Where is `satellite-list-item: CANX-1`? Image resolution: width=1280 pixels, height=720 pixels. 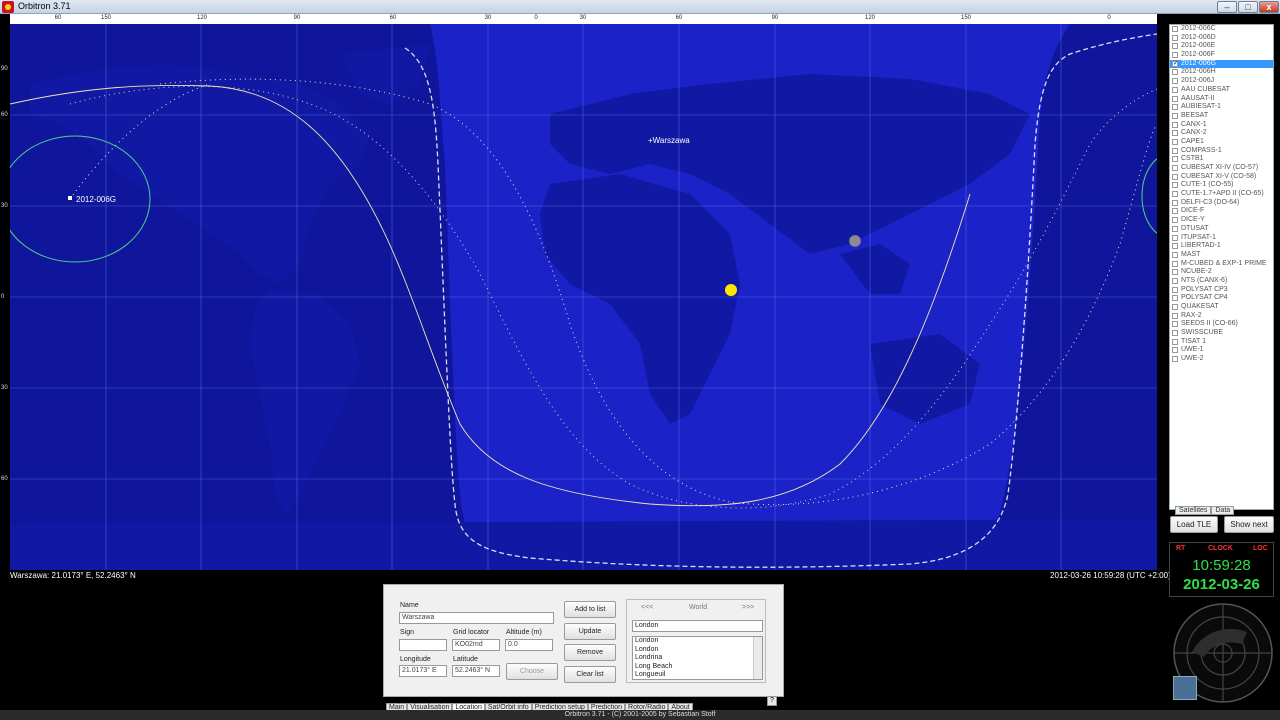
satellite-list-item: CANX-1 is located at coordinates (1221, 125).